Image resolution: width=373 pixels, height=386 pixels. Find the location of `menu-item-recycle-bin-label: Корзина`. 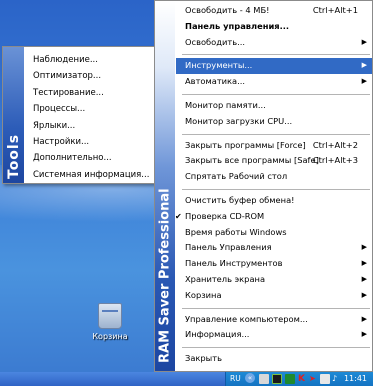

menu-item-recycle-bin-label: Корзина is located at coordinates (203, 294).